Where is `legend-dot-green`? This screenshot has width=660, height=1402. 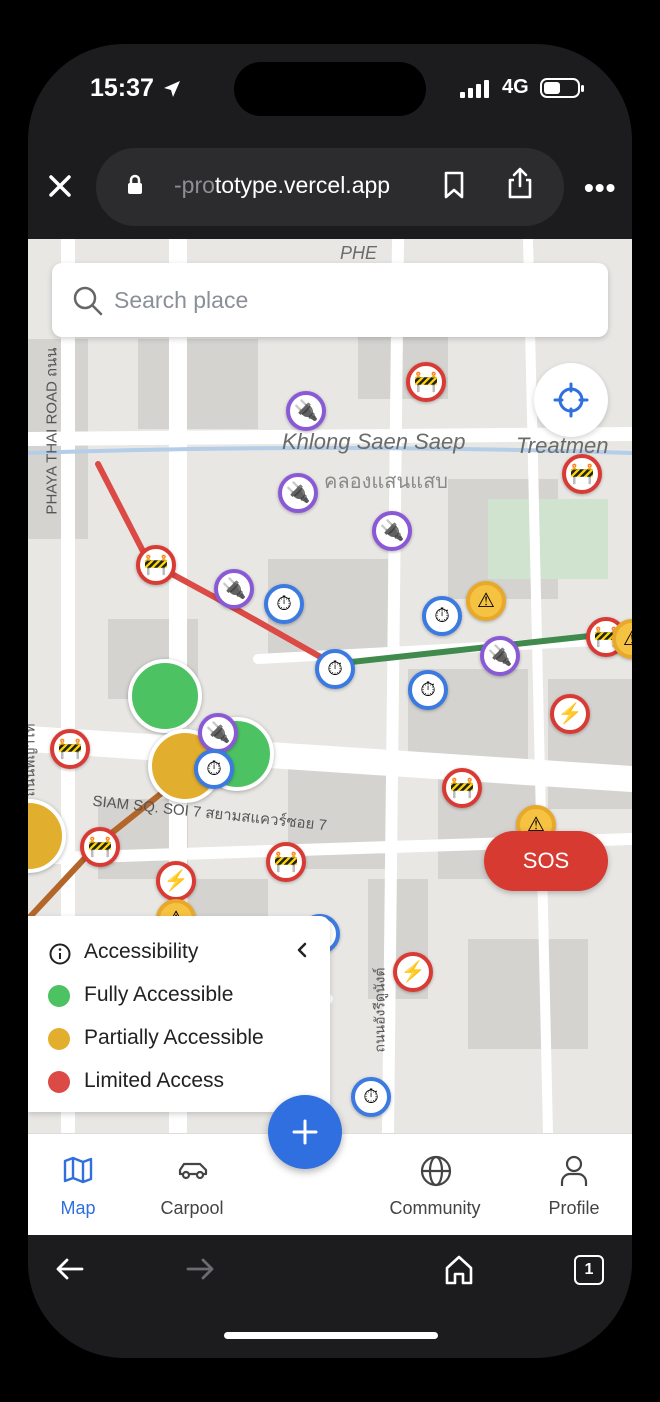 legend-dot-green is located at coordinates (59, 996).